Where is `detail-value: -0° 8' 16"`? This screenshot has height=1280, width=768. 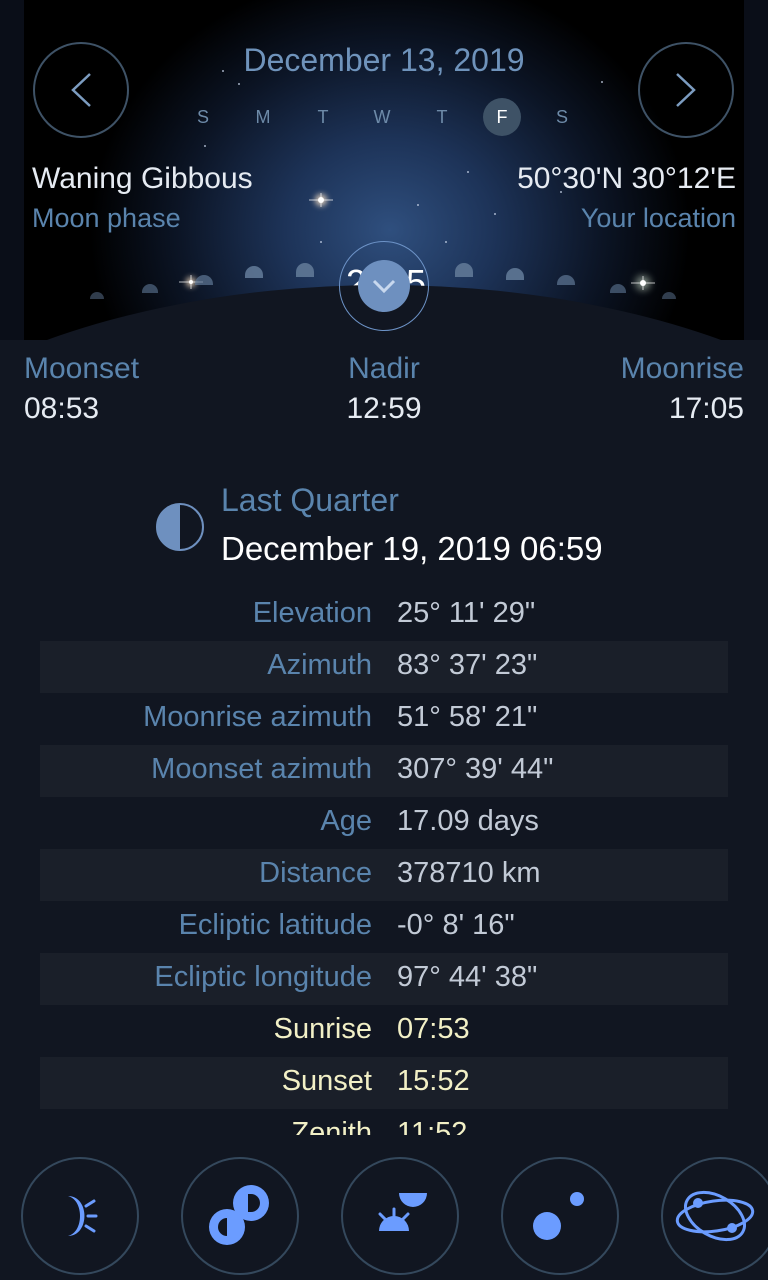 detail-value: -0° 8' 16" is located at coordinates (456, 925).